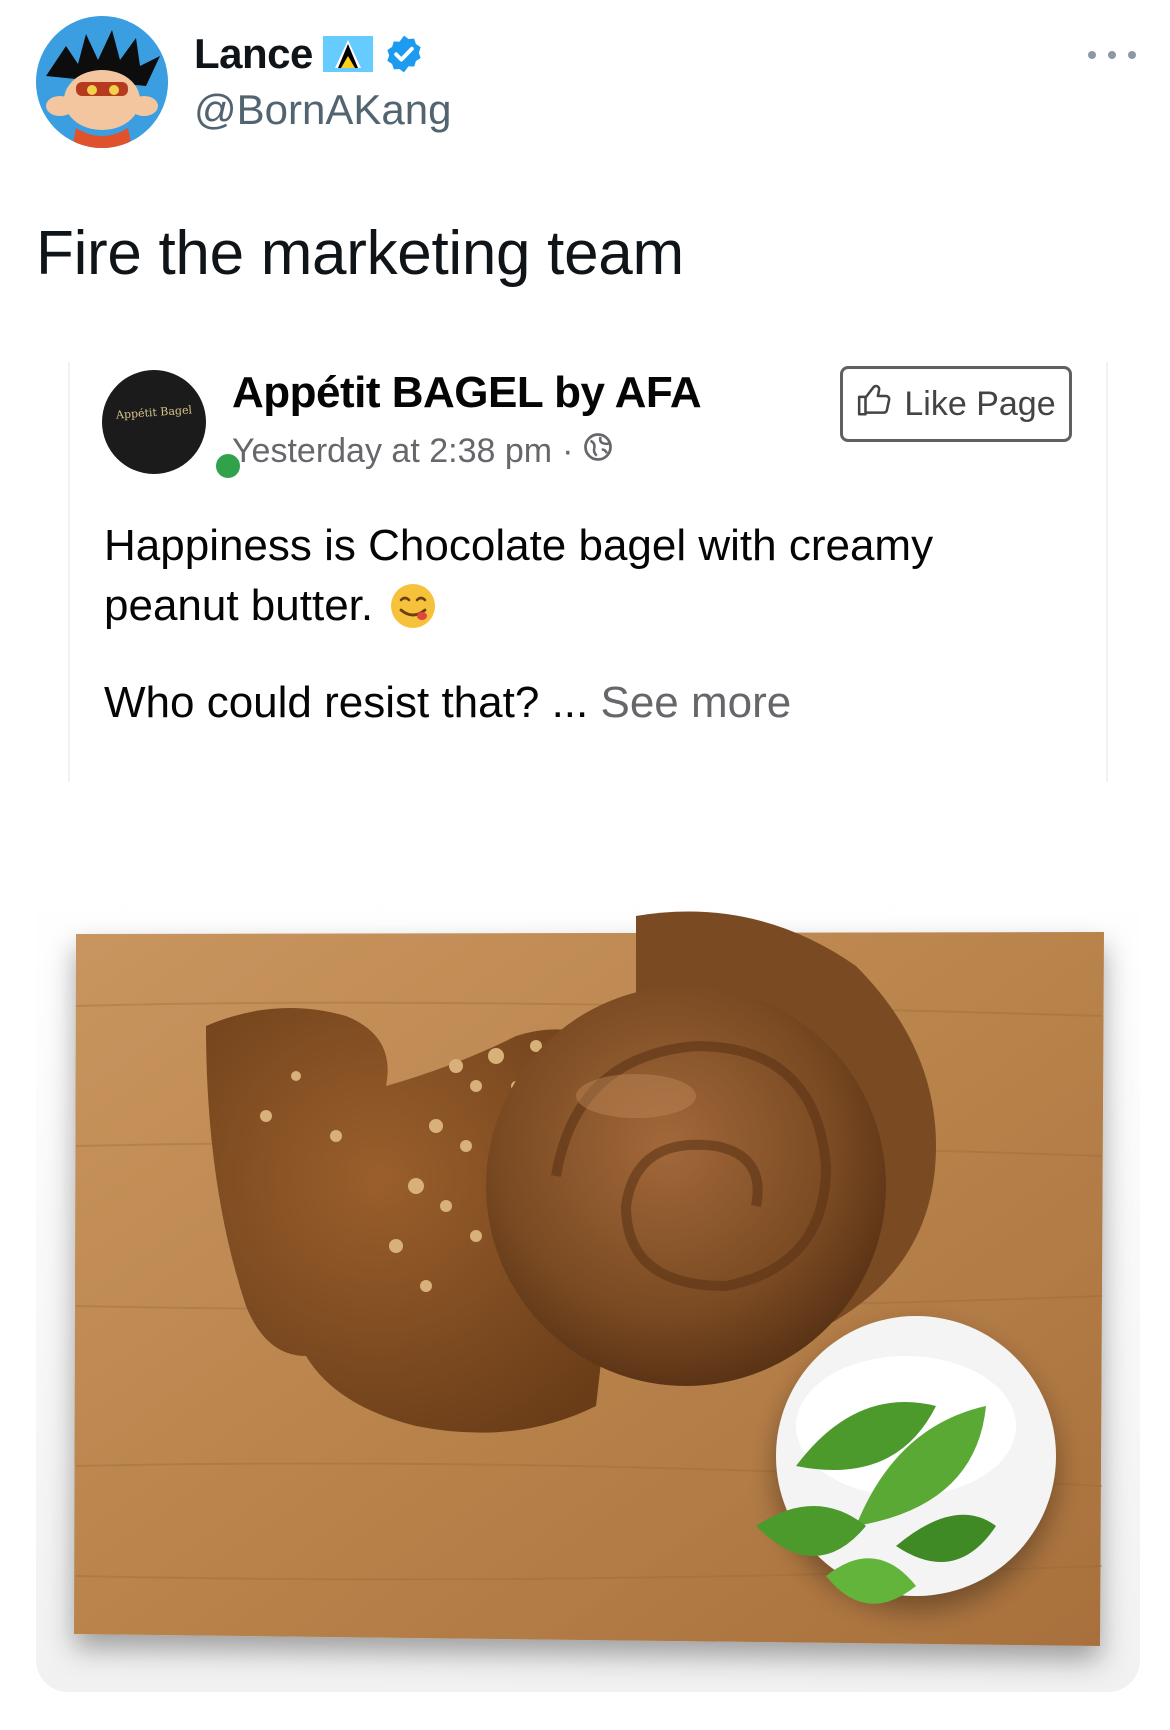  I want to click on post-question: Who could resist that?, so click(322, 702).